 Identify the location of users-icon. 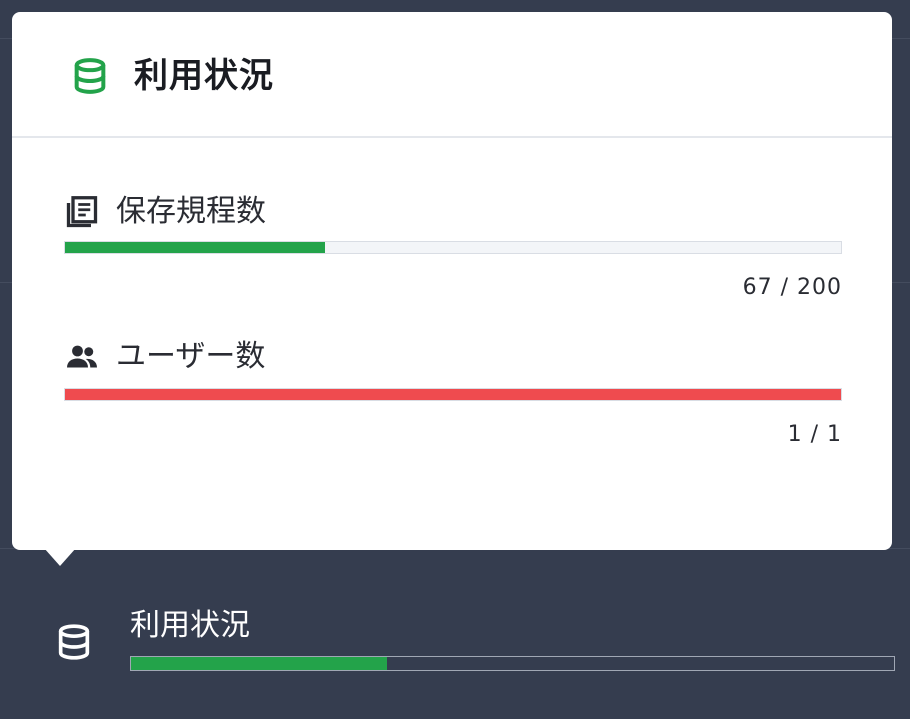
(82, 356).